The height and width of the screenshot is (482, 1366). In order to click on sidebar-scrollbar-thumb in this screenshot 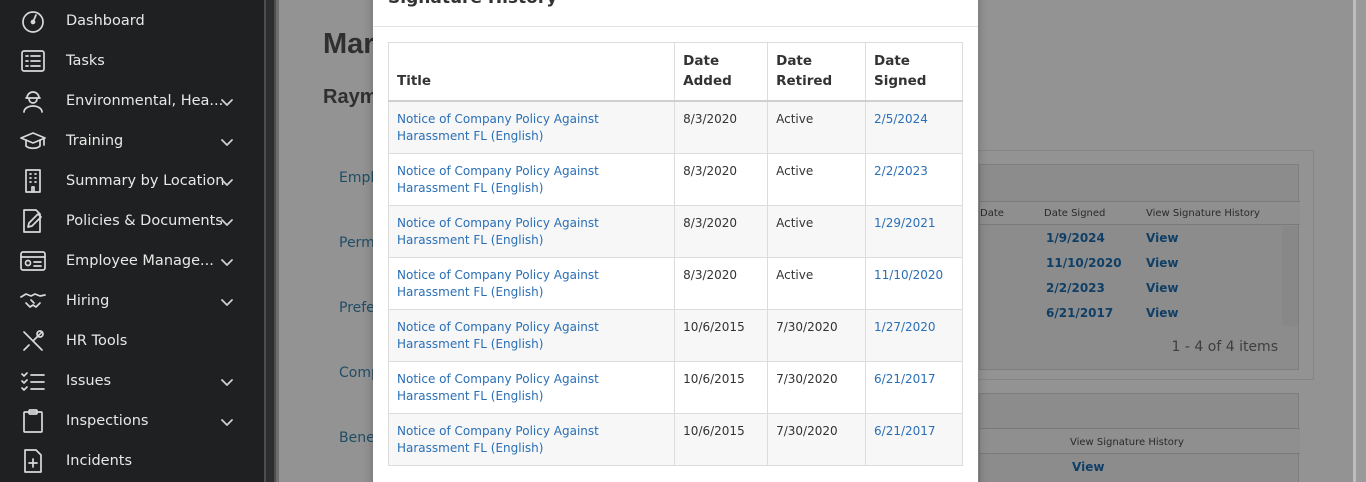, I will do `click(270, 241)`.